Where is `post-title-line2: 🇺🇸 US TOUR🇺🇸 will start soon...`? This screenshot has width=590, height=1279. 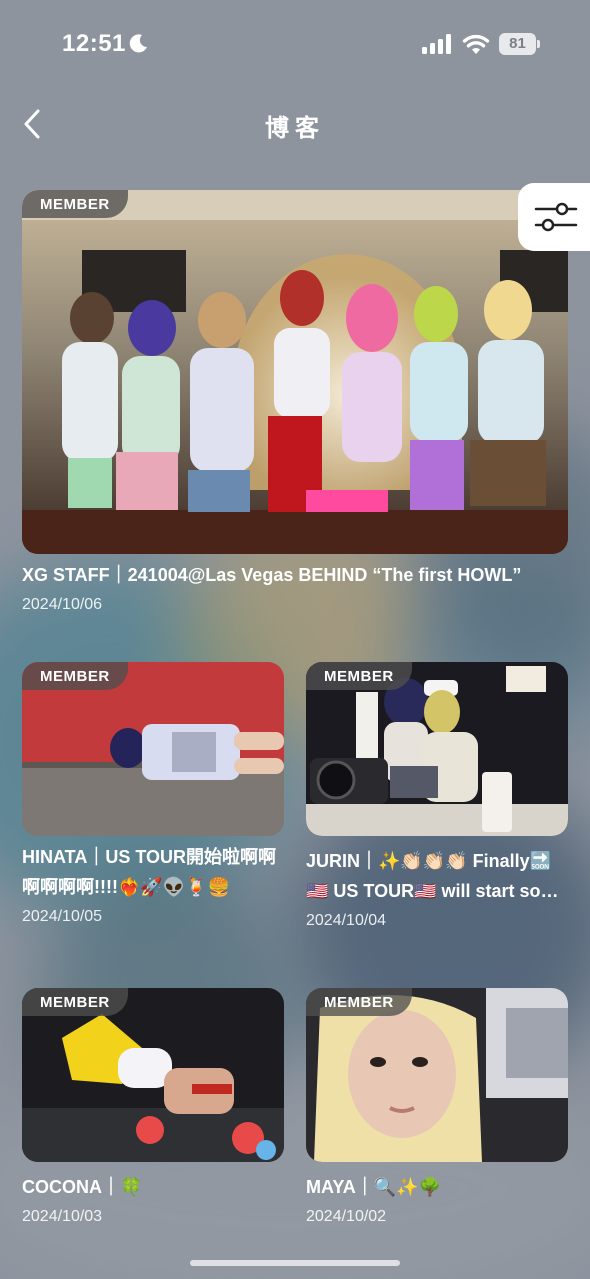
post-title-line2: 🇺🇸 US TOUR🇺🇸 will start soon... is located at coordinates (437, 891).